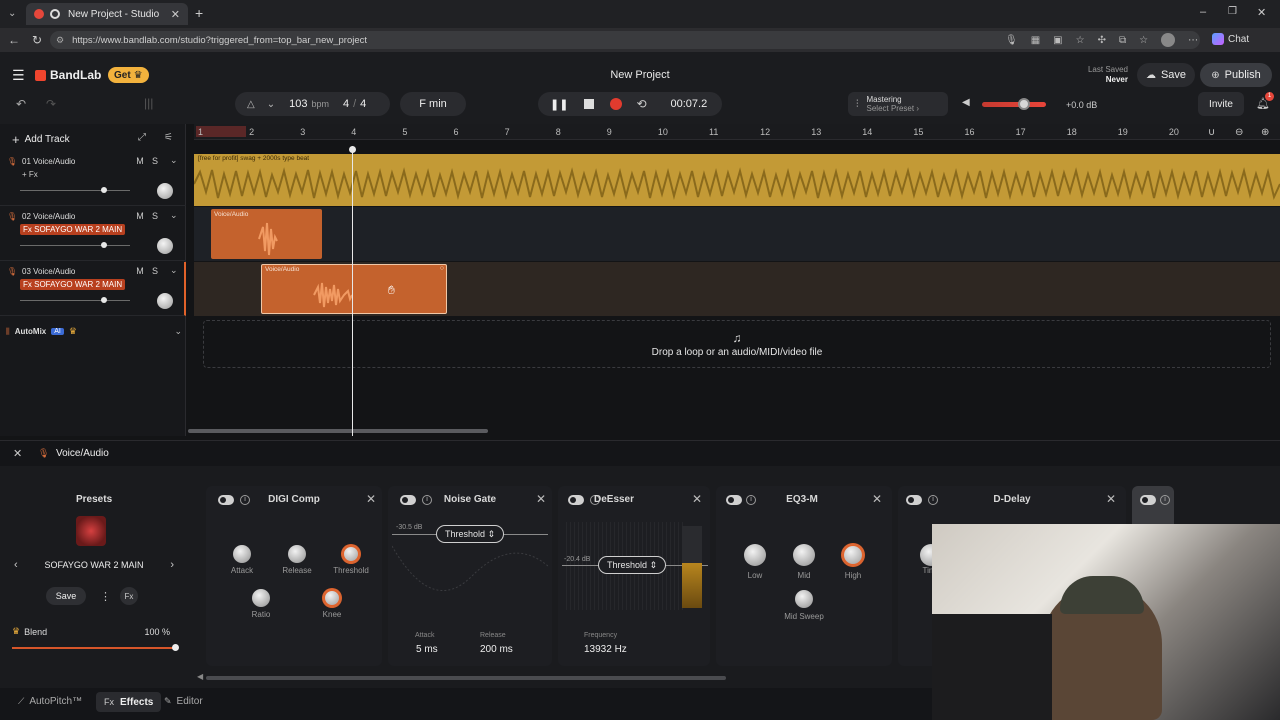  What do you see at coordinates (1148, 500) in the screenshot?
I see `power-toggle` at bounding box center [1148, 500].